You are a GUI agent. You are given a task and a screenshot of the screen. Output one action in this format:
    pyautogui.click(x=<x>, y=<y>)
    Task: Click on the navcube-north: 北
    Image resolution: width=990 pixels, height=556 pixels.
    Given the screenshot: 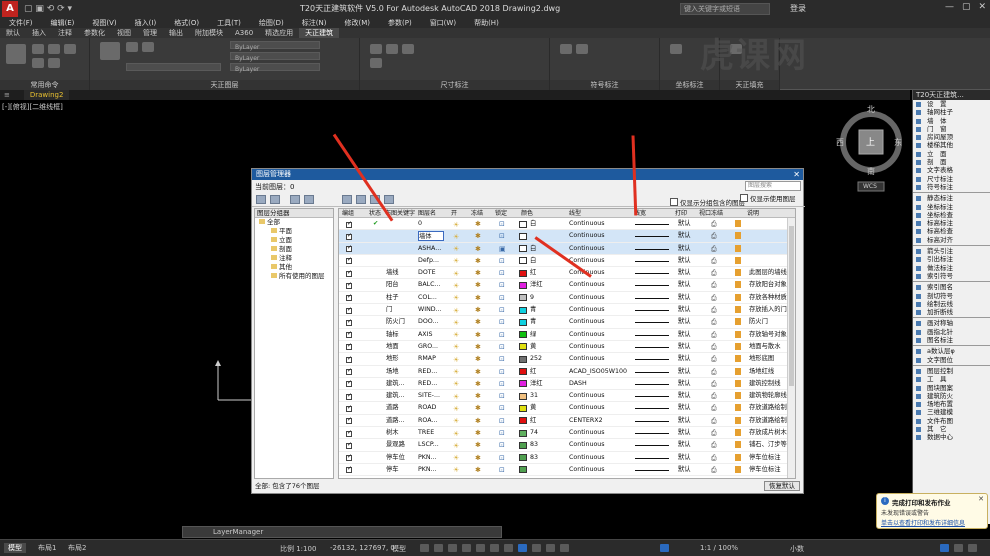 What is the action you would take?
    pyautogui.click(x=871, y=109)
    